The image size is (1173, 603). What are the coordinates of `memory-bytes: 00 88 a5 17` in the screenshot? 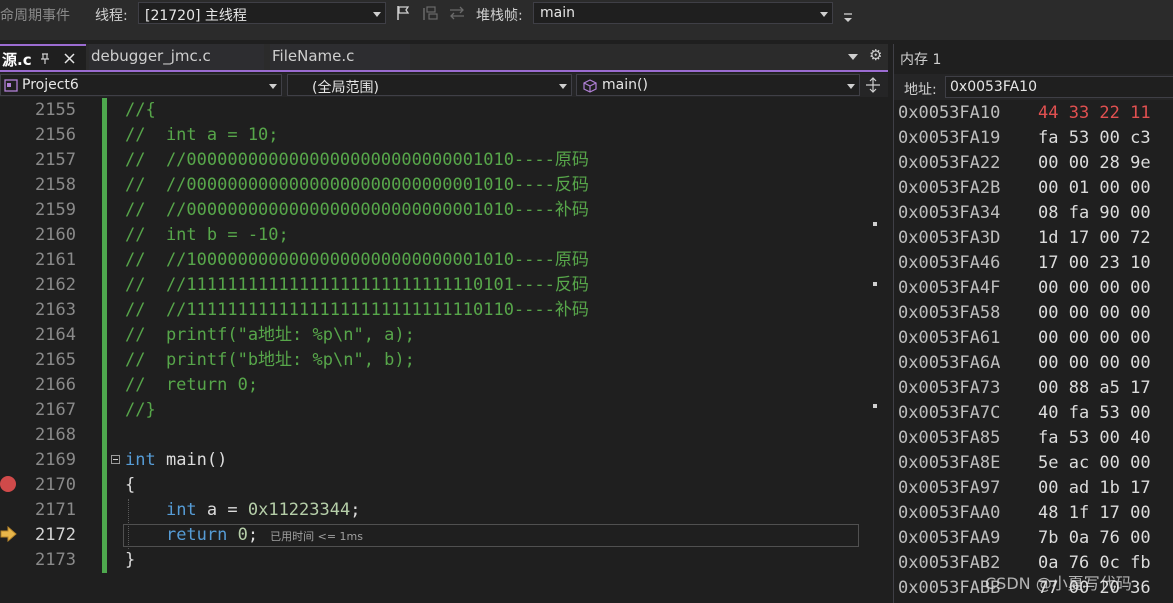 It's located at (1094, 388).